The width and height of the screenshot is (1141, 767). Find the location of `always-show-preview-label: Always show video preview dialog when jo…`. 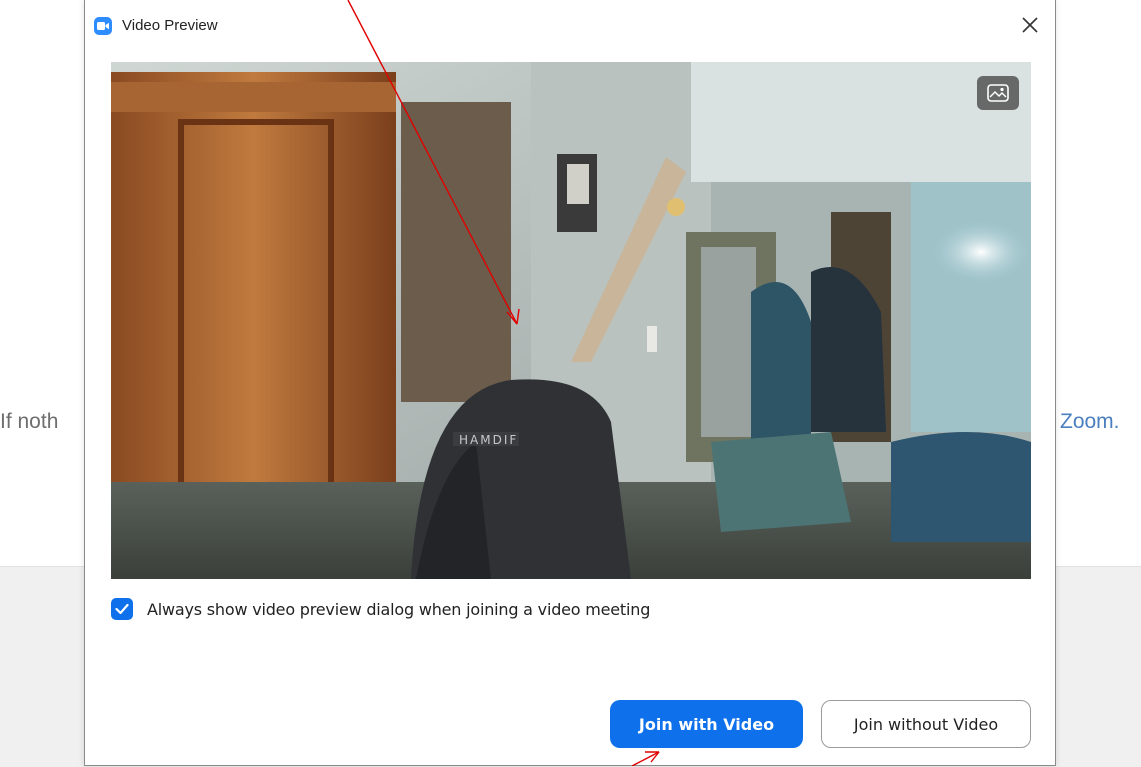

always-show-preview-label: Always show video preview dialog when jo… is located at coordinates (399, 609).